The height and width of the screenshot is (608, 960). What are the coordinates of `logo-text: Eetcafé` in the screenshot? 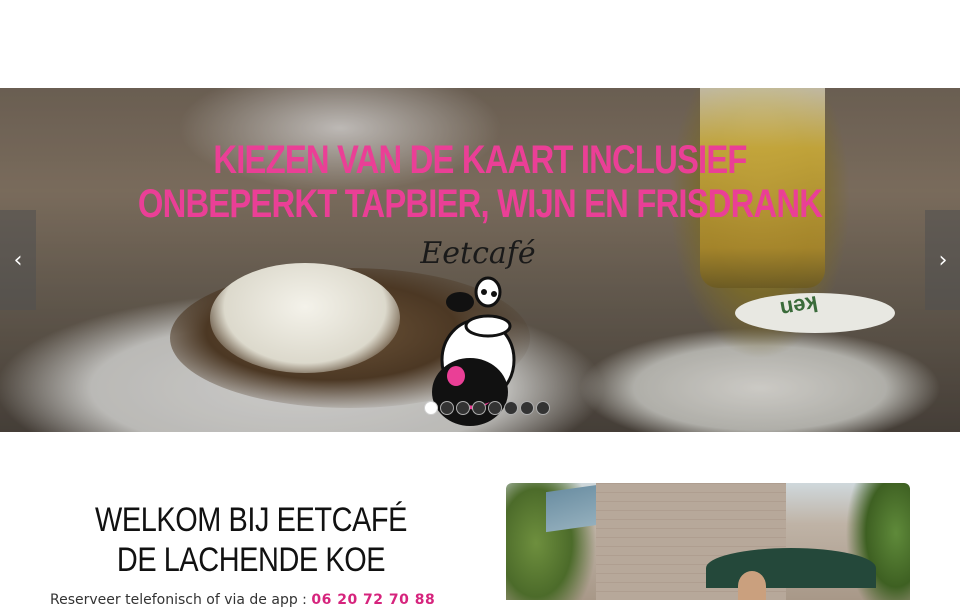 It's located at (478, 253).